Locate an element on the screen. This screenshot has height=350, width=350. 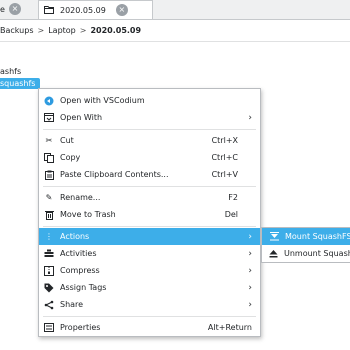
eject-icon is located at coordinates (273, 253).